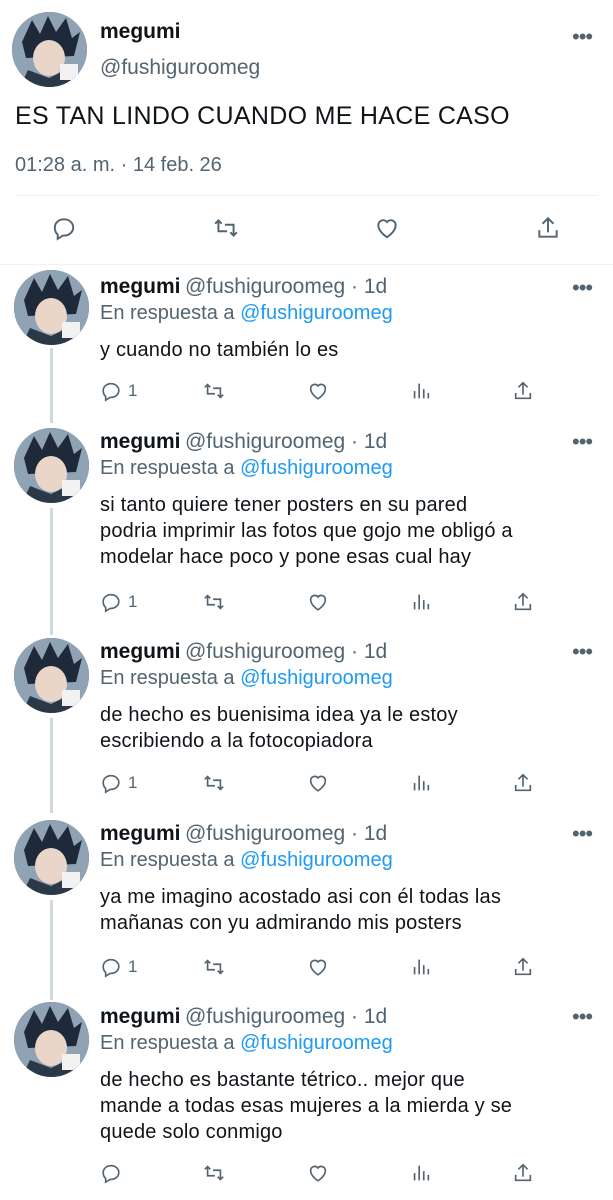 The height and width of the screenshot is (1200, 613). I want to click on tweet-text: ES TAN LINDO CUANDO ME HACE CASO, so click(262, 116).